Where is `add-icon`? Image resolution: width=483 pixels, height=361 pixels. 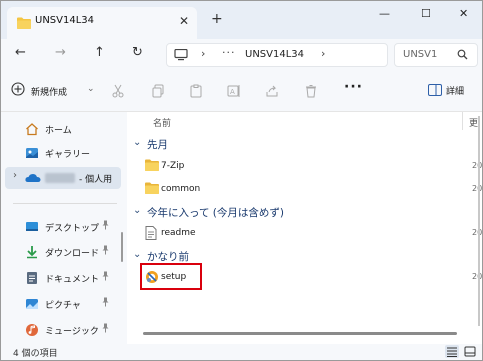 add-icon is located at coordinates (18, 90).